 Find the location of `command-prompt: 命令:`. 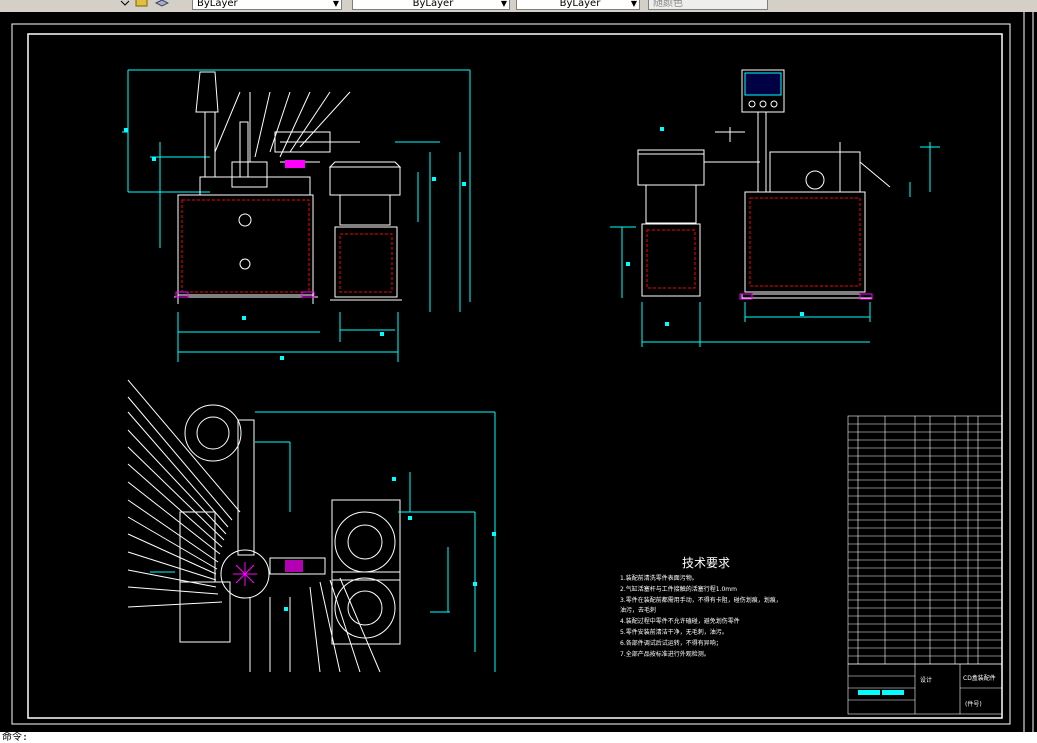

command-prompt: 命令: is located at coordinates (15, 737).